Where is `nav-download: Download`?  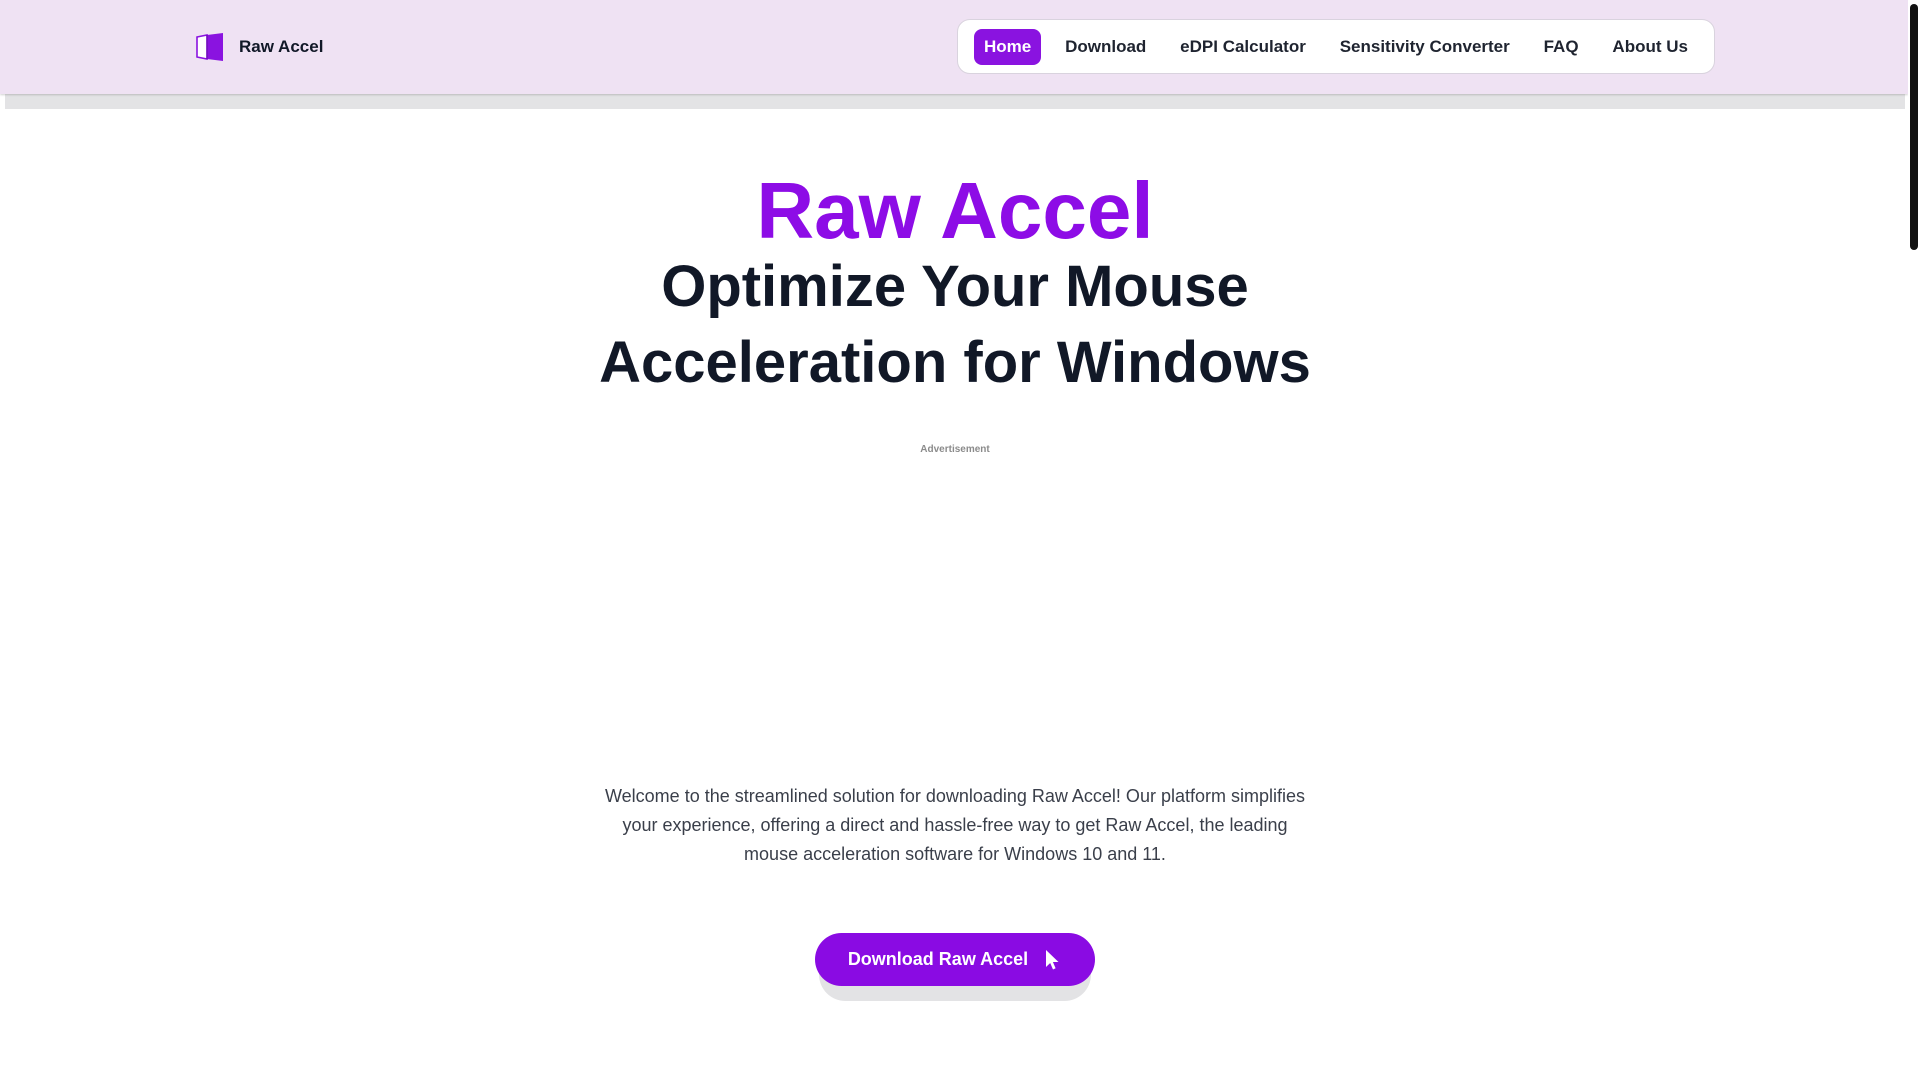 nav-download: Download is located at coordinates (1105, 47).